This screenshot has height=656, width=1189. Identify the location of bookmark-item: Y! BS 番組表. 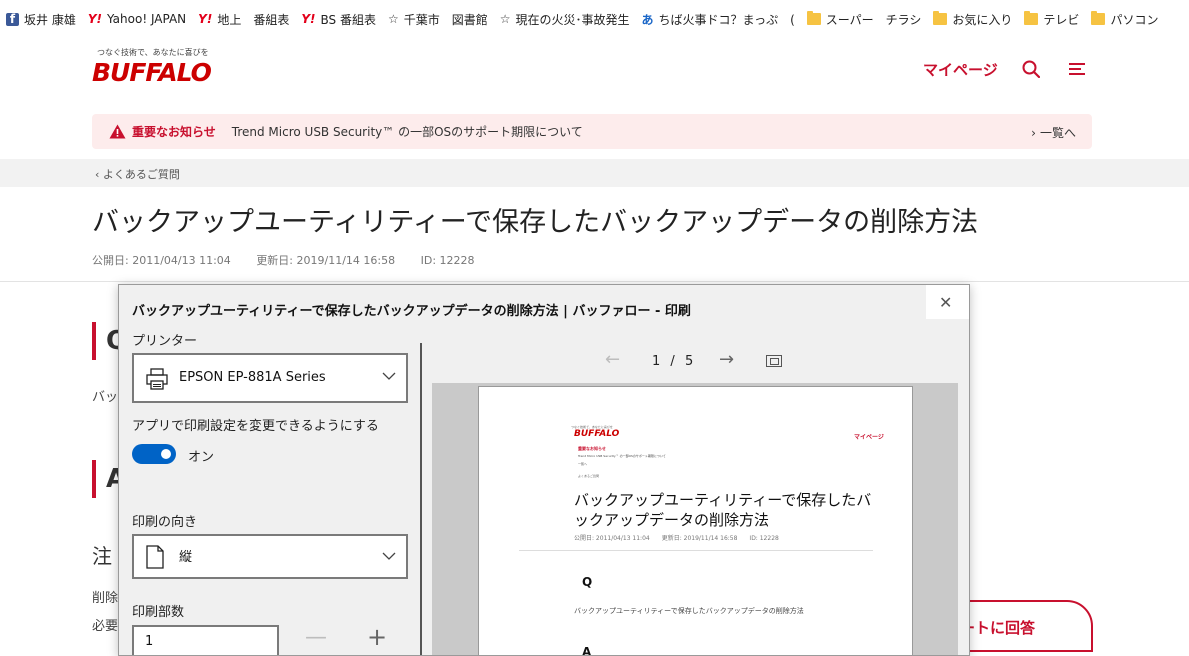
(338, 19).